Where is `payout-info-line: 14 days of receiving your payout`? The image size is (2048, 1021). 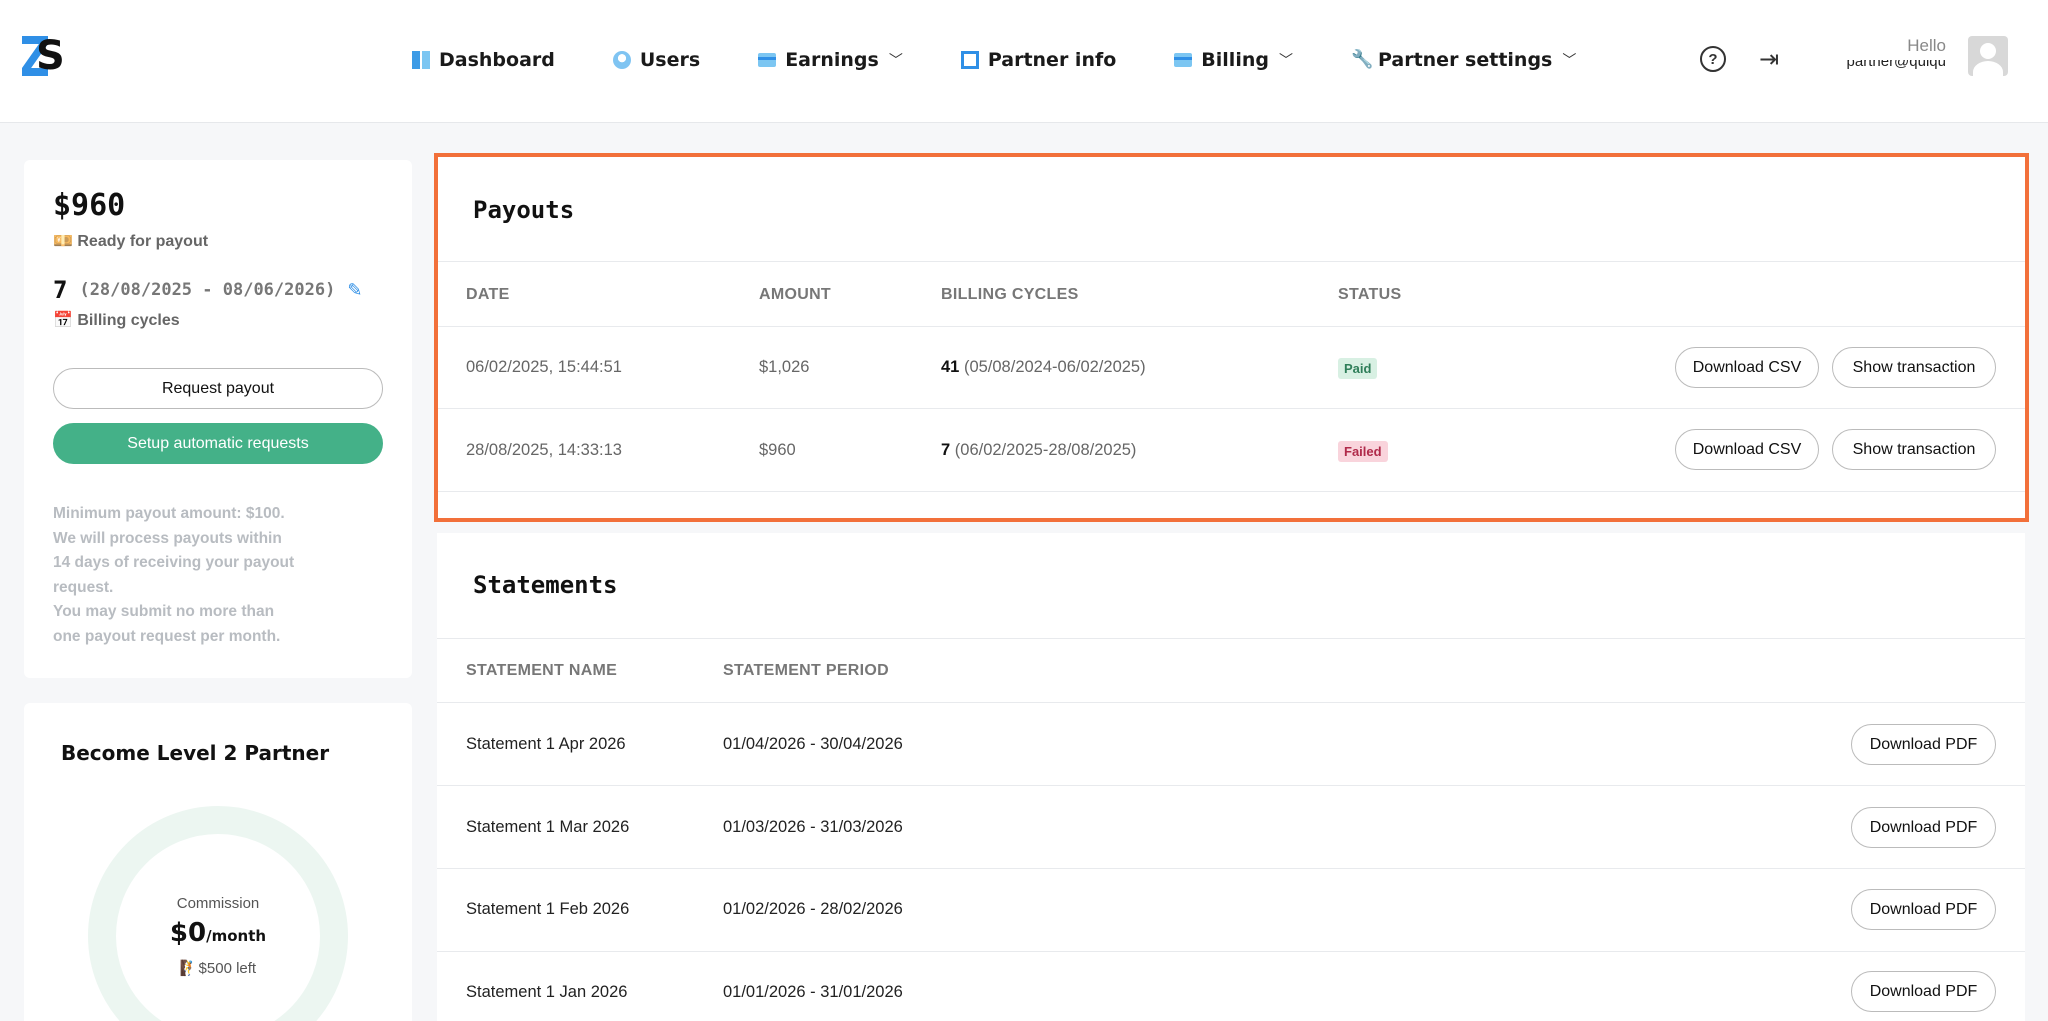
payout-info-line: 14 days of receiving your payout is located at coordinates (174, 562).